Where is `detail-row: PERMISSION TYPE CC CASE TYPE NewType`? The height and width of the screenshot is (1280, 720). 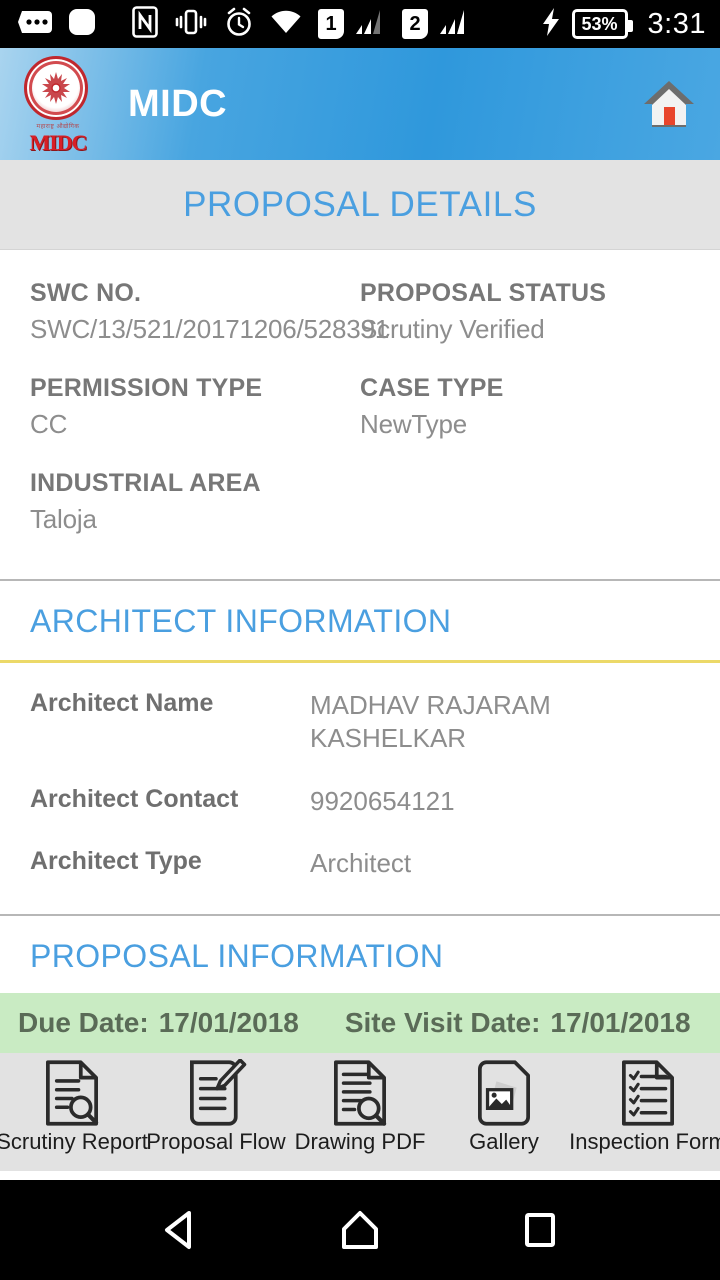 detail-row: PERMISSION TYPE CC CASE TYPE NewType is located at coordinates (360, 420).